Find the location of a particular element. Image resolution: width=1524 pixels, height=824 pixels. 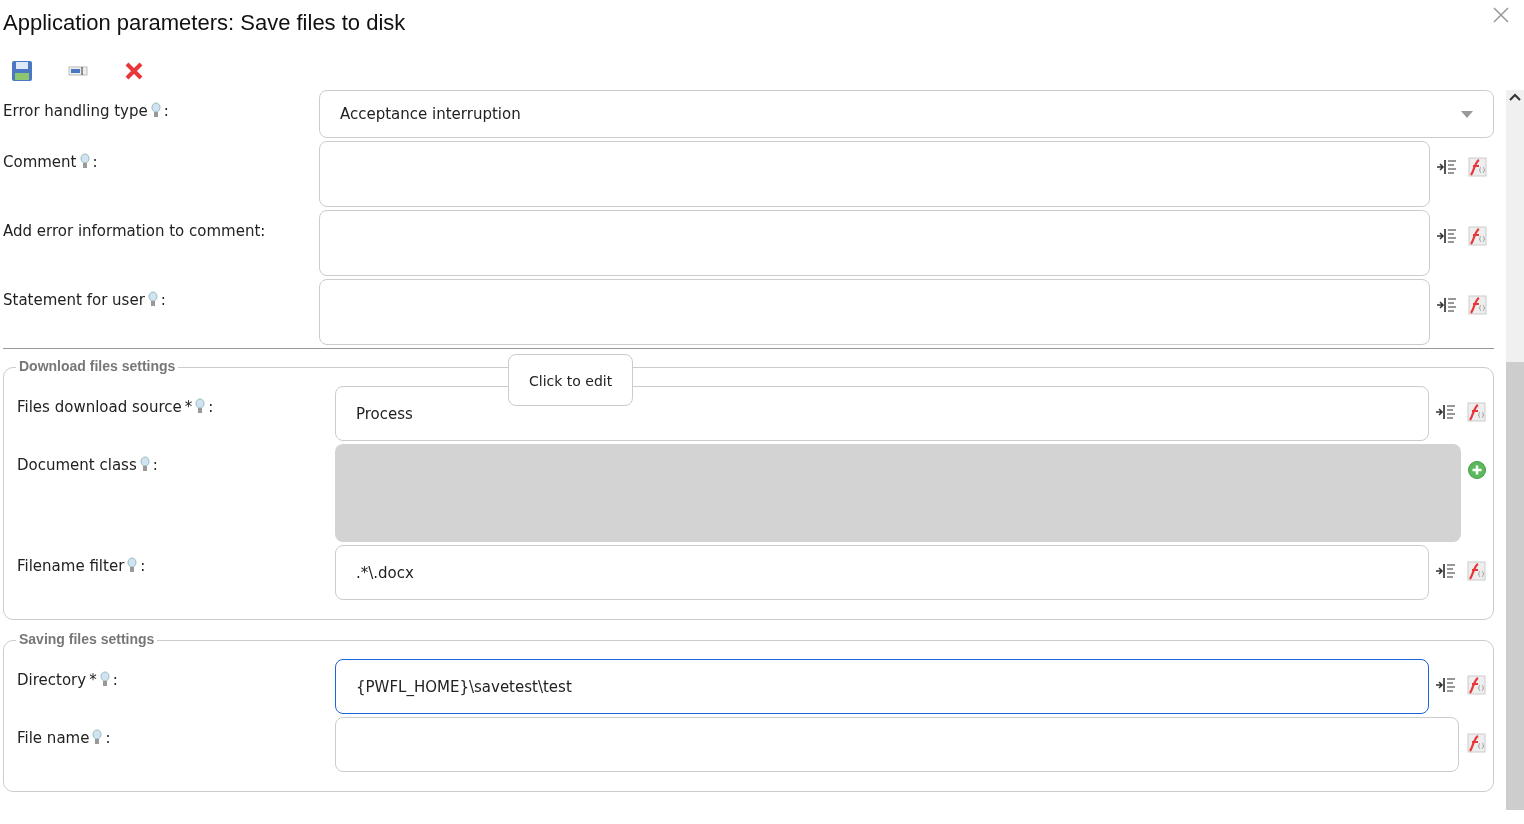

input-field is located at coordinates (897, 744).